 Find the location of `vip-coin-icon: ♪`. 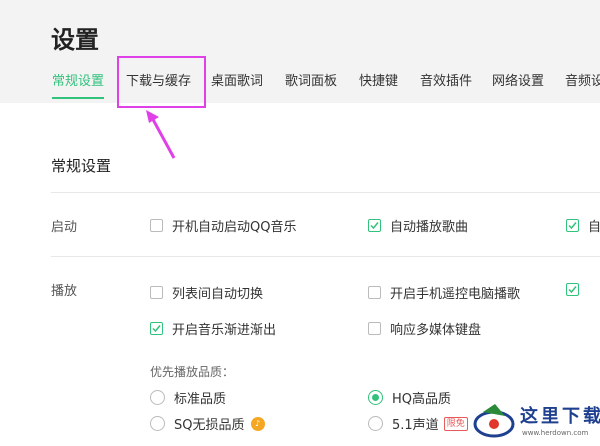

vip-coin-icon: ♪ is located at coordinates (257, 423).